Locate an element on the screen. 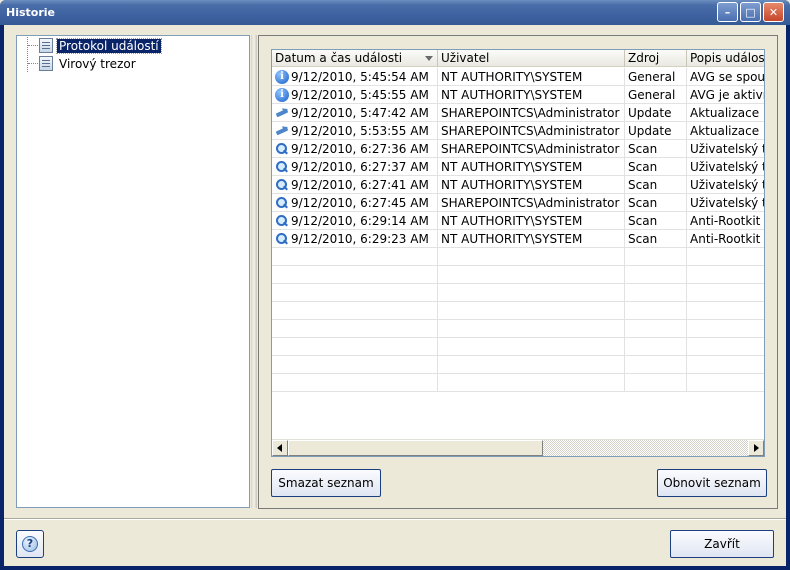  table-cell-desc: Aktualizace b is located at coordinates (726, 131).